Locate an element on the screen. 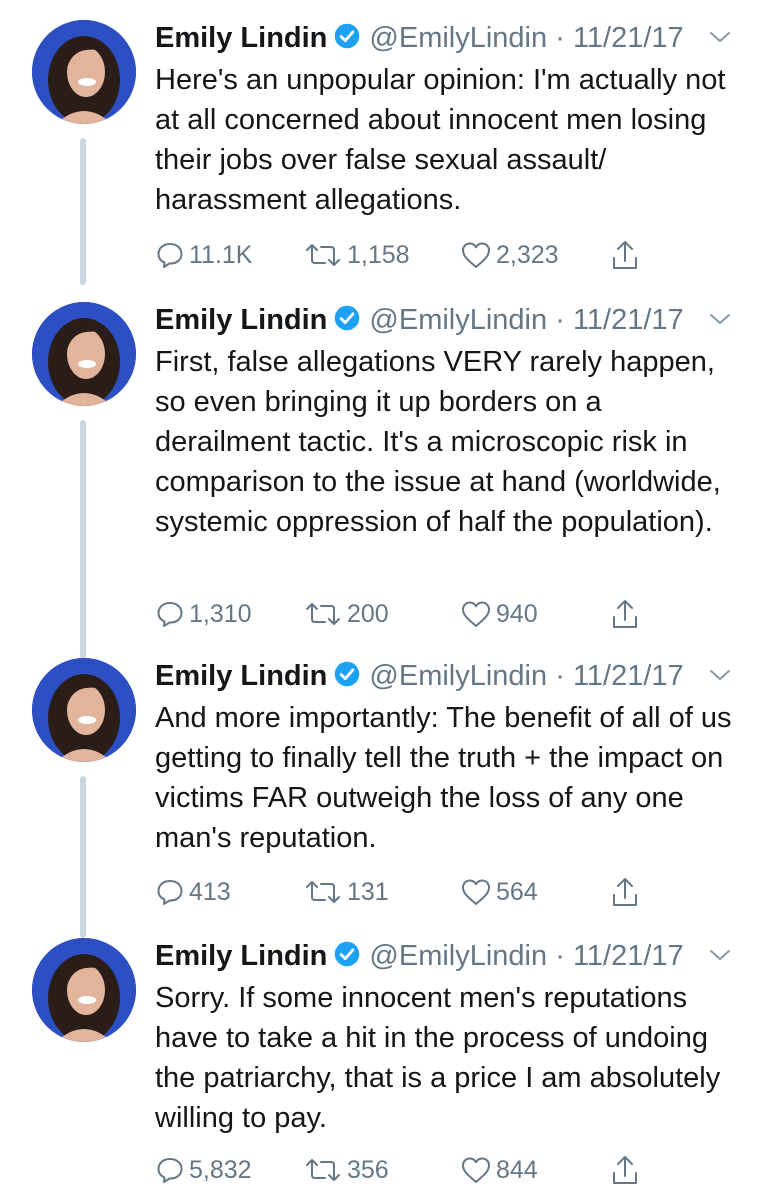 The width and height of the screenshot is (765, 1200). like-button: 564 is located at coordinates (499, 892).